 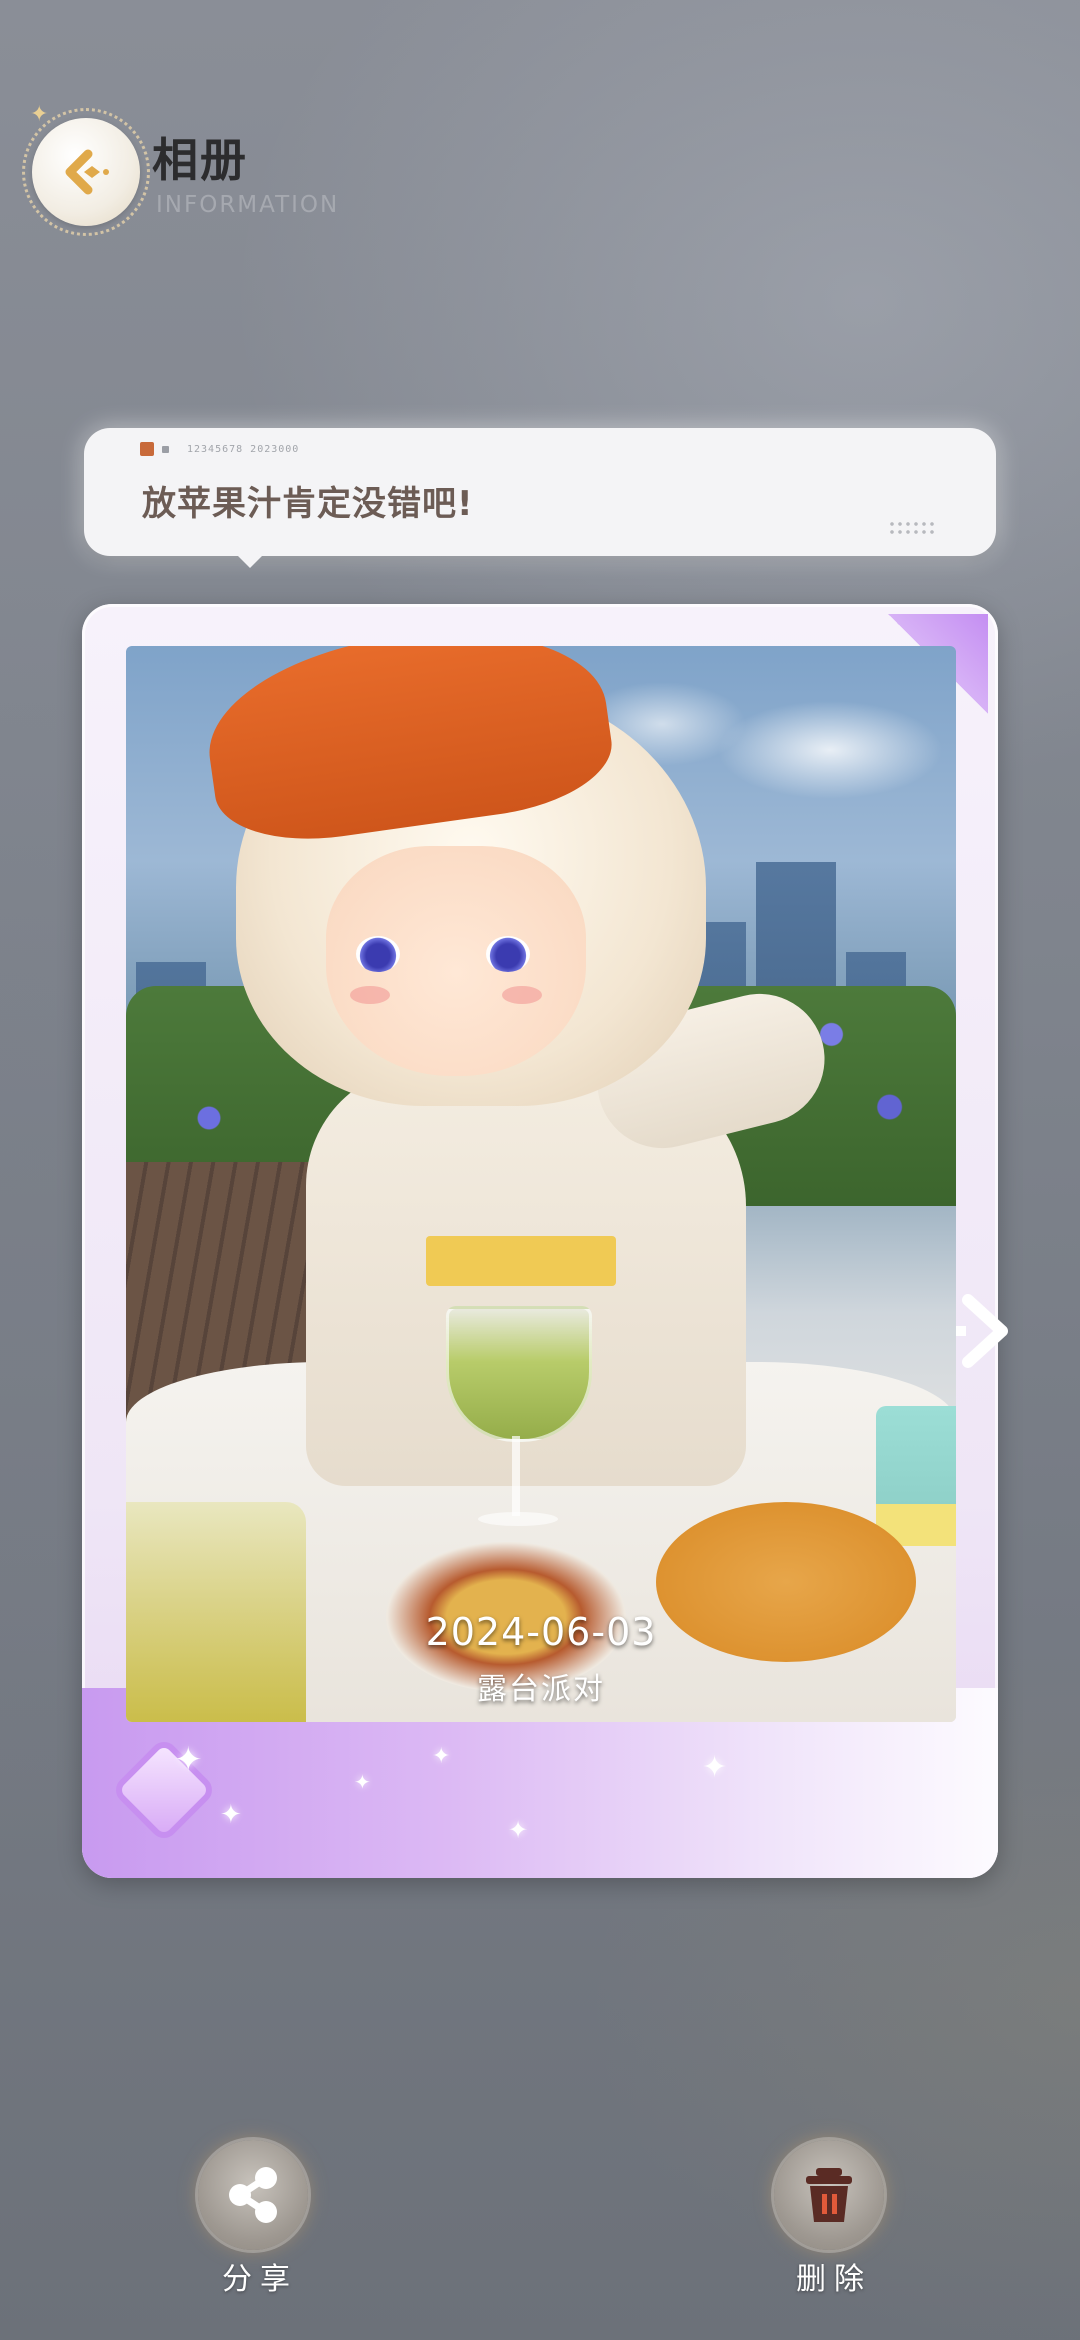 I want to click on back-button-face, so click(x=86, y=172).